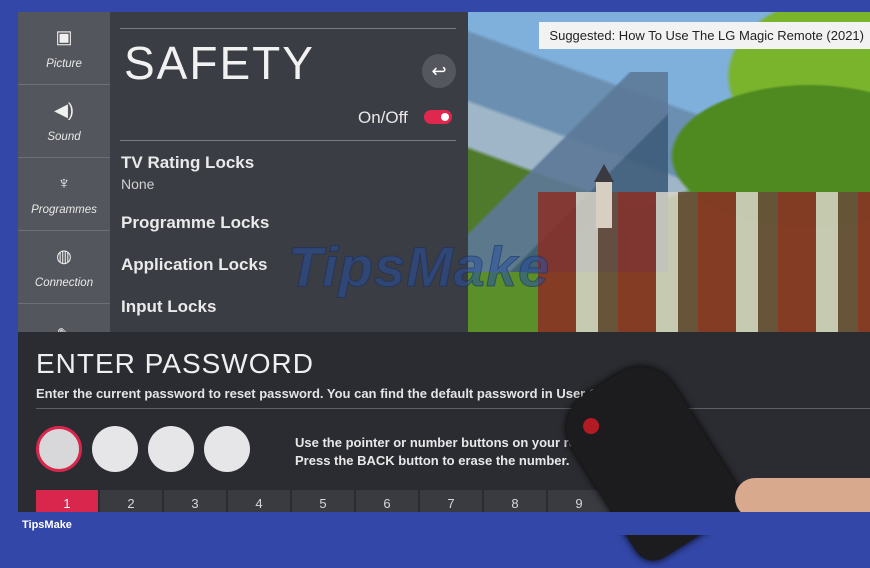 The height and width of the screenshot is (568, 870). Describe the element at coordinates (64, 121) in the screenshot. I see `nav-item-sound: ◀) Sound` at that location.